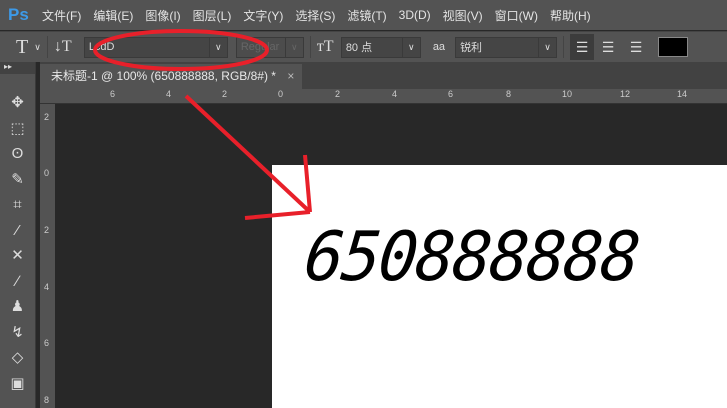  What do you see at coordinates (506, 47) in the screenshot?
I see `antialias-select: 锐利 ∨` at bounding box center [506, 47].